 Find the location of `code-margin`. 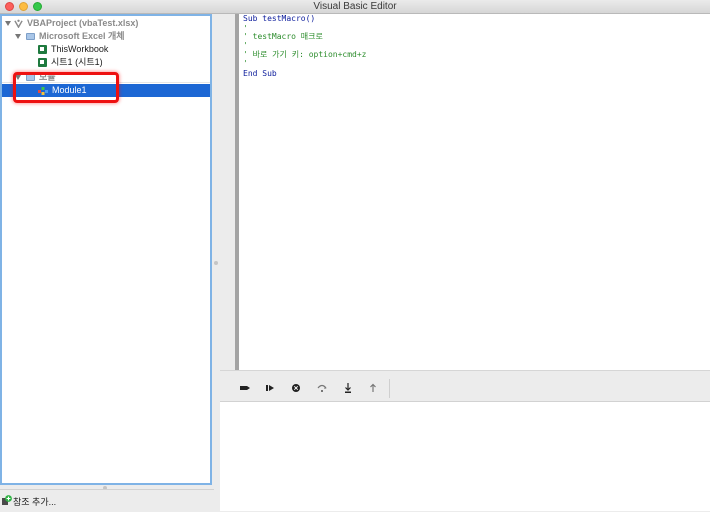

code-margin is located at coordinates (227, 192).